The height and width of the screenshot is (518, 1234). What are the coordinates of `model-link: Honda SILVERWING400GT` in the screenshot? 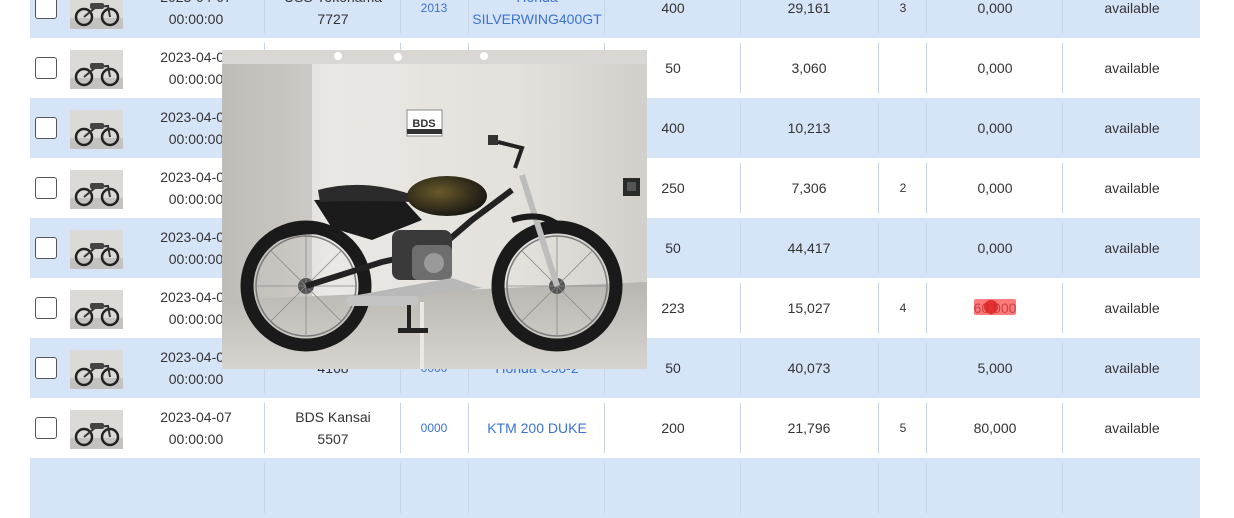 It's located at (537, 15).